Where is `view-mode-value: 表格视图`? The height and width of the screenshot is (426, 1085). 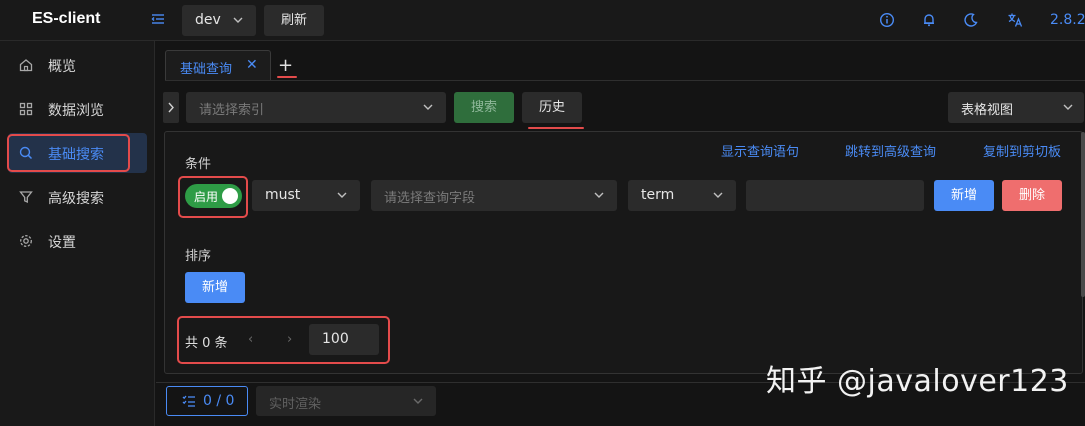 view-mode-value: 表格视图 is located at coordinates (987, 110).